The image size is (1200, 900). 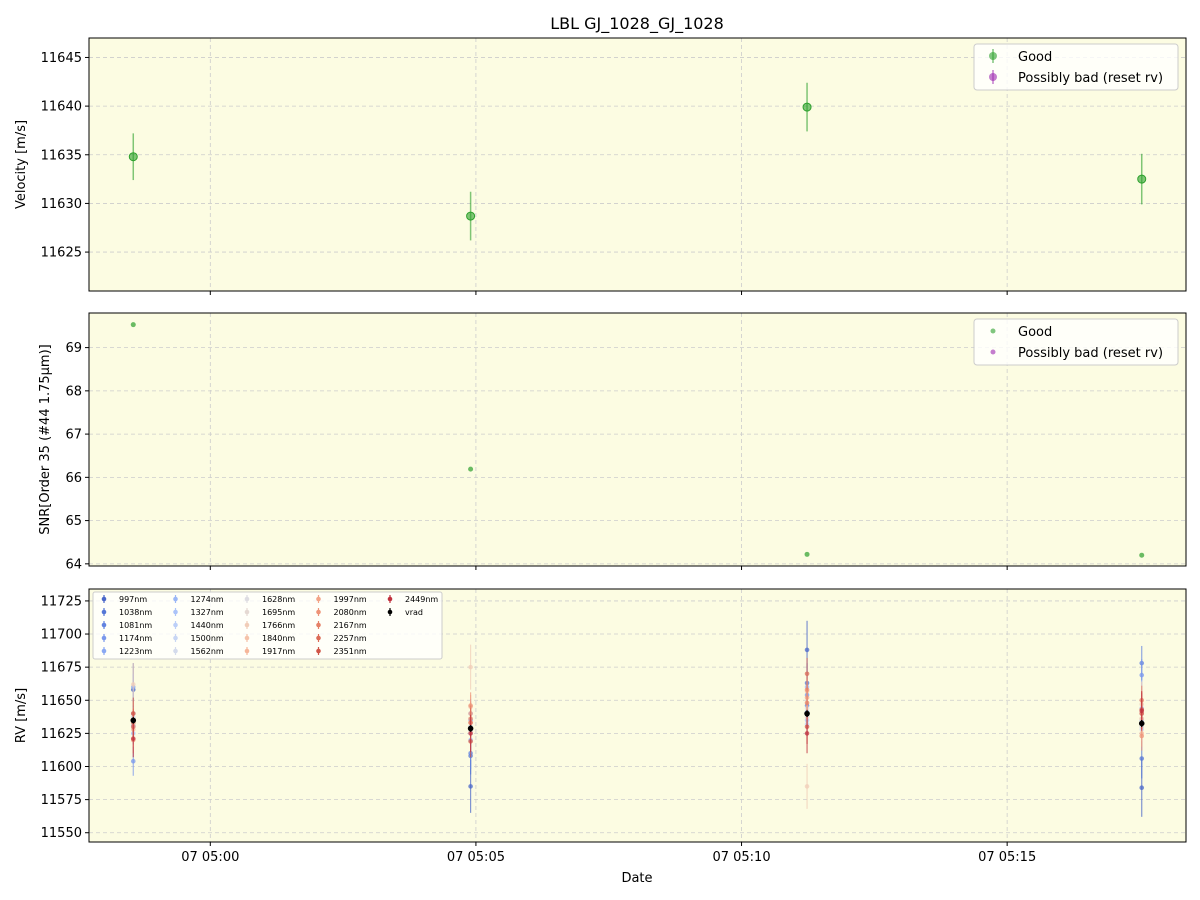 I want to click on y-tick-label: 11640, so click(x=61, y=107).